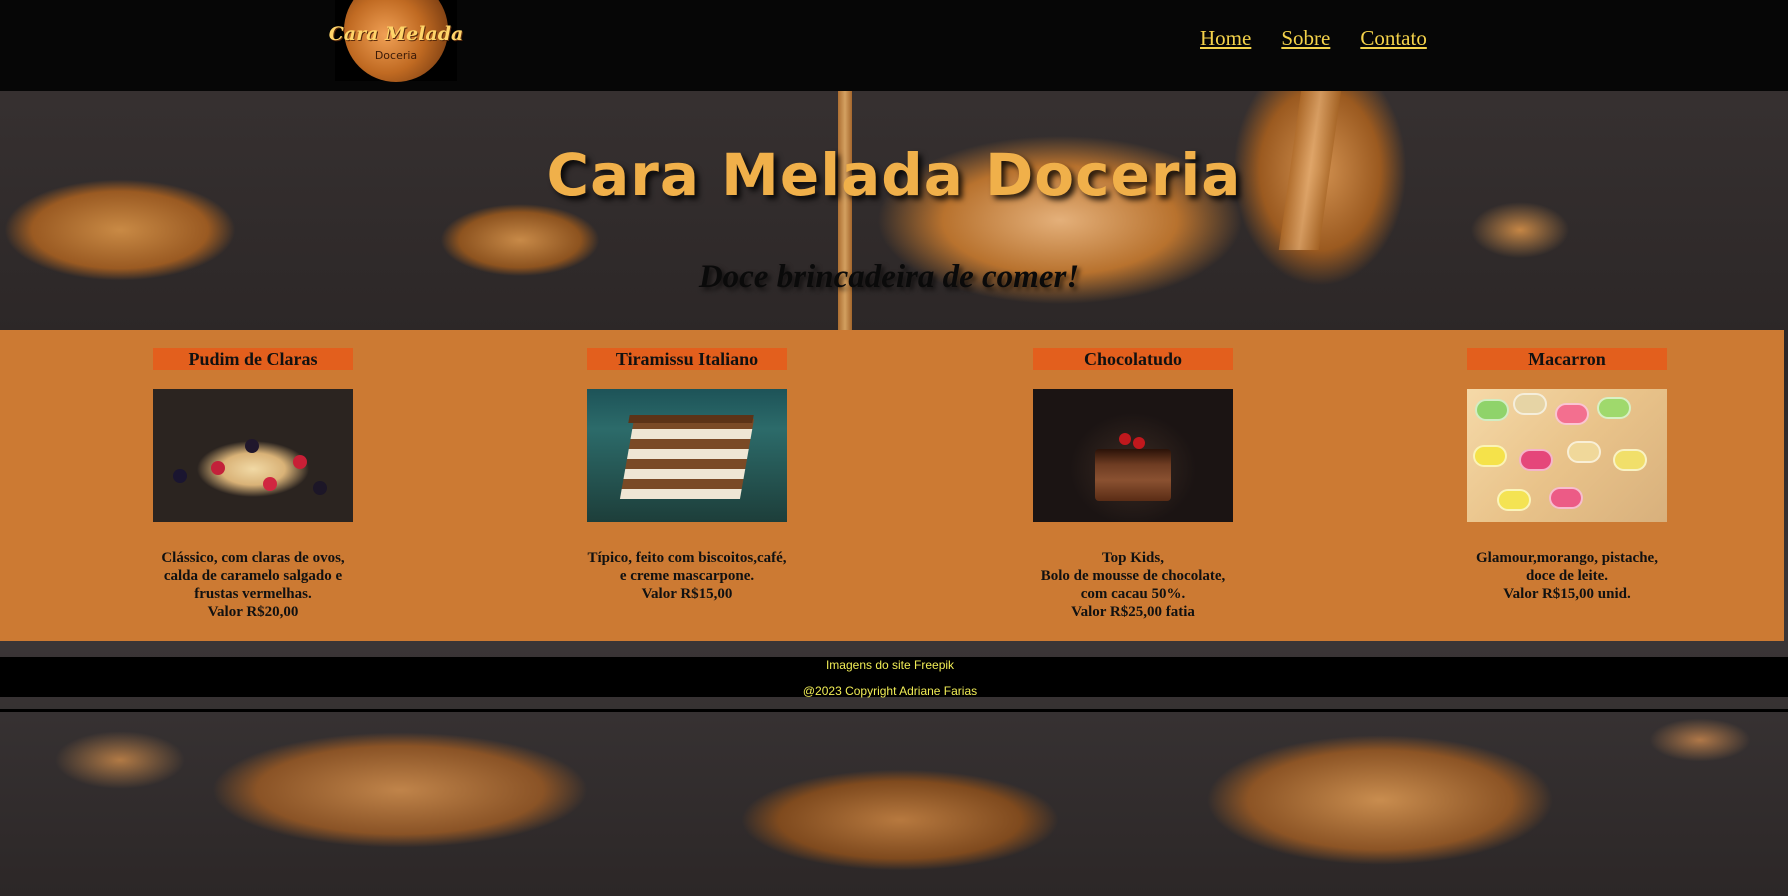  I want to click on product-title: Pudim de Claras, so click(253, 359).